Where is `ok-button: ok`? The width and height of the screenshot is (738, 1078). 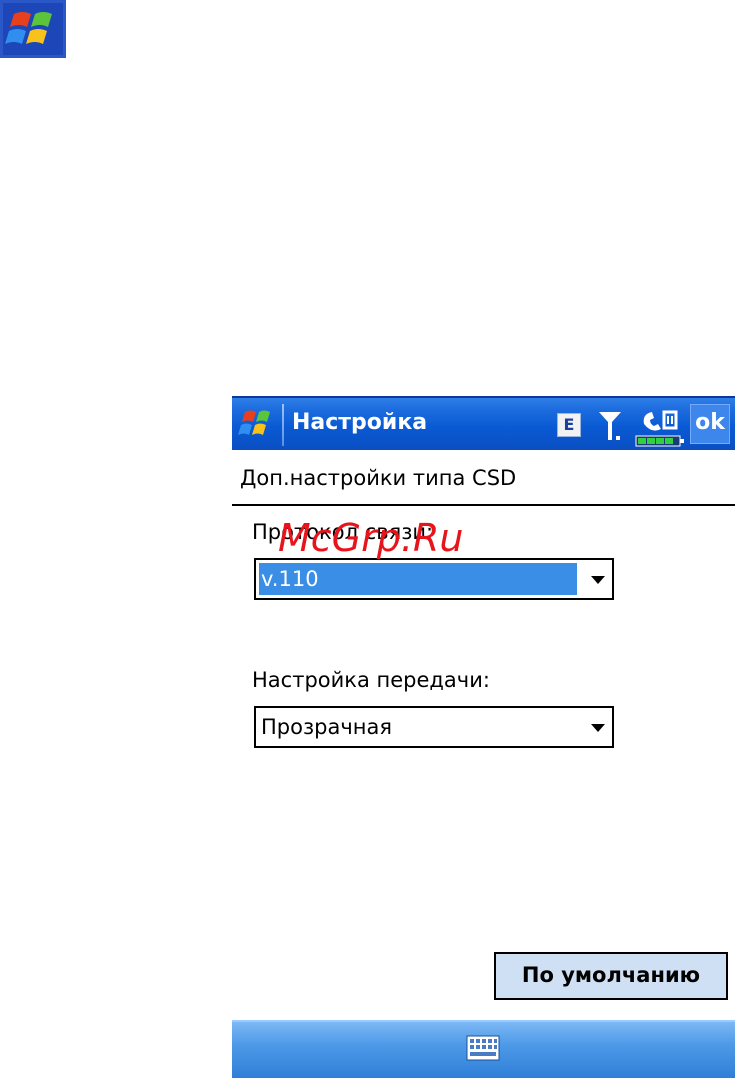
ok-button: ok is located at coordinates (710, 424).